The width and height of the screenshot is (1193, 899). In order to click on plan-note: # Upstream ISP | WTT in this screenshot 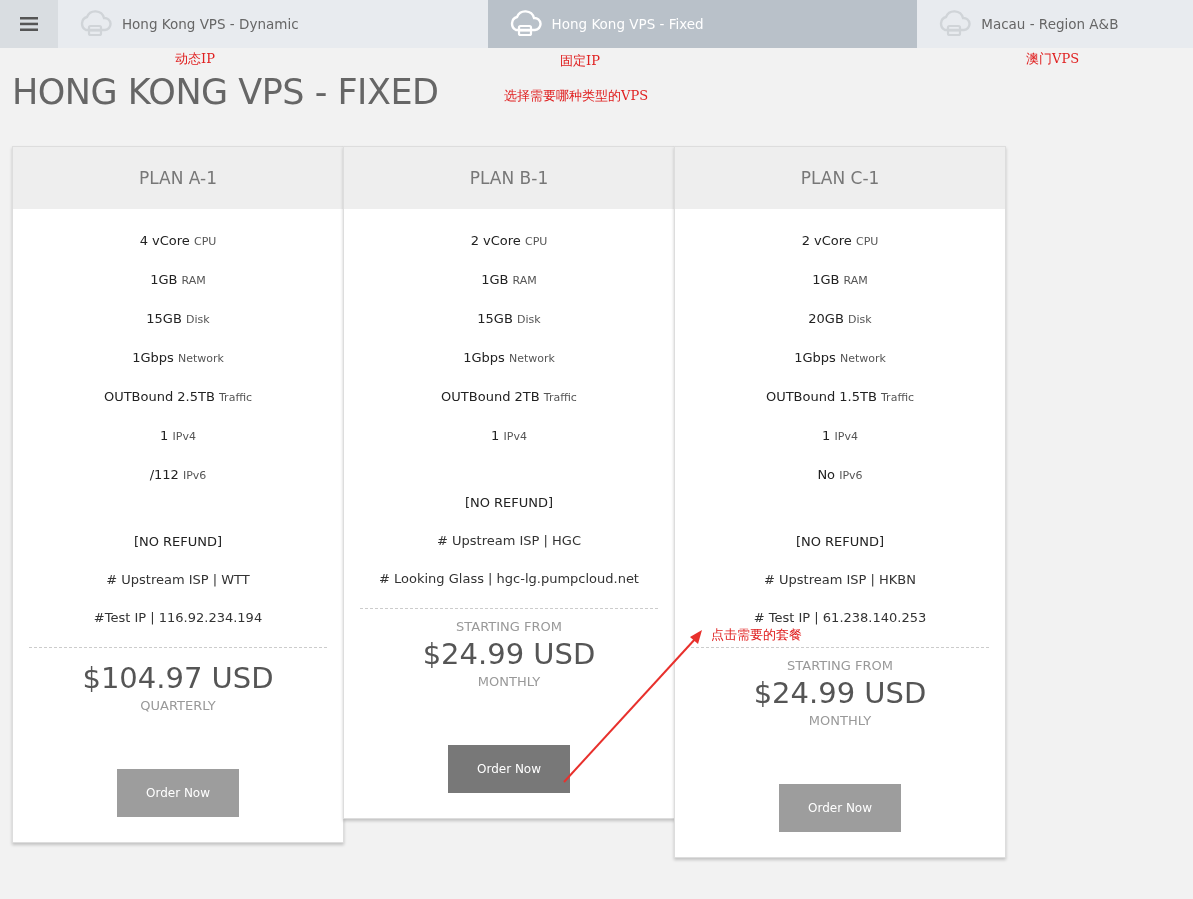, I will do `click(178, 580)`.